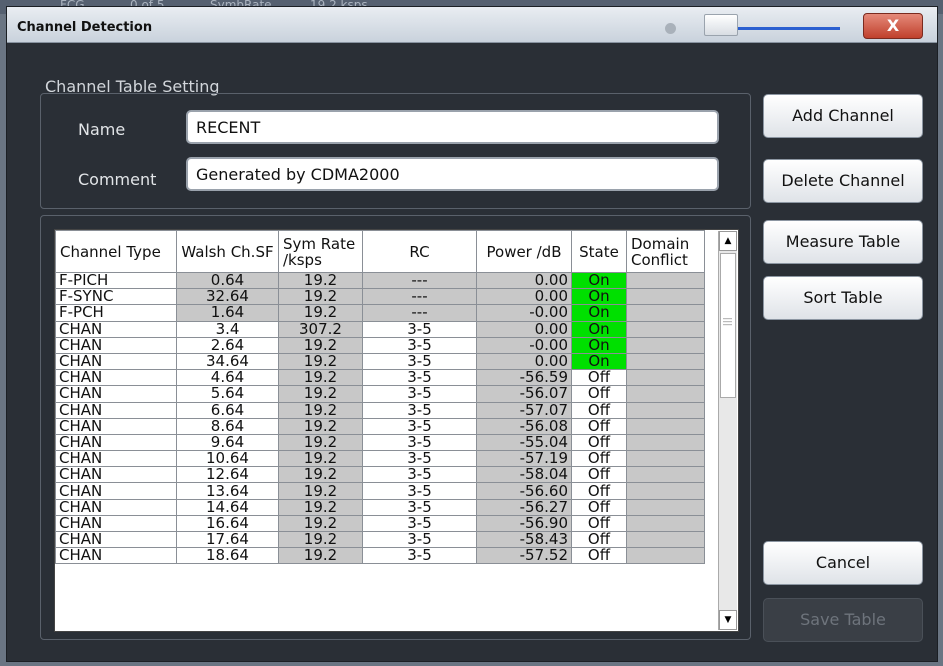 This screenshot has width=943, height=666. Describe the element at coordinates (789, 28) in the screenshot. I see `transparency-slider-track` at that location.